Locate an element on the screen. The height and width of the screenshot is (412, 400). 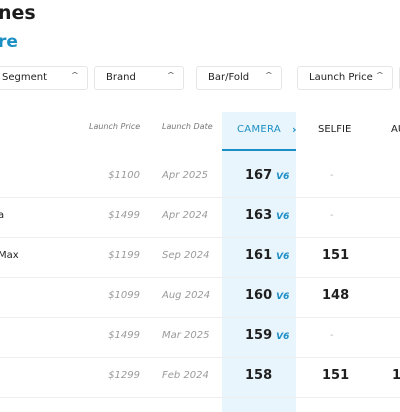
table-row: $1299 Feb 2024 158 151 1 is located at coordinates (200, 377).